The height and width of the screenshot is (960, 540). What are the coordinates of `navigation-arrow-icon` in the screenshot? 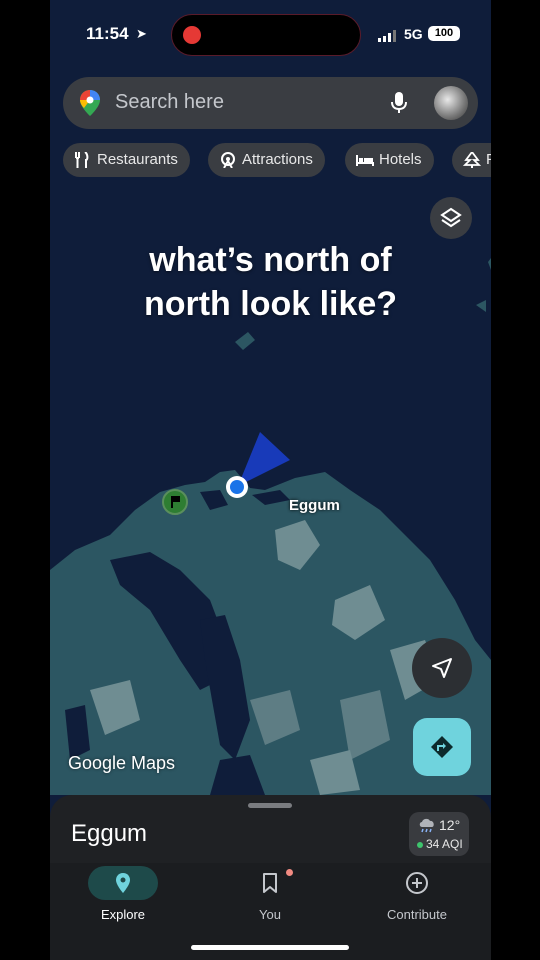 It's located at (442, 668).